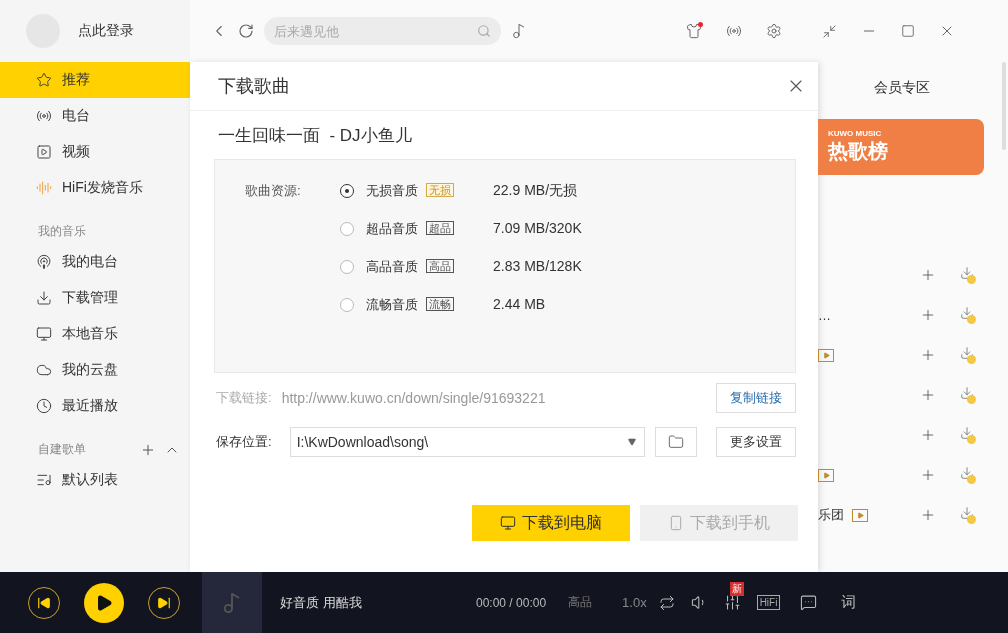 The width and height of the screenshot is (1008, 633). Describe the element at coordinates (232, 602) in the screenshot. I see `album-cover` at that location.